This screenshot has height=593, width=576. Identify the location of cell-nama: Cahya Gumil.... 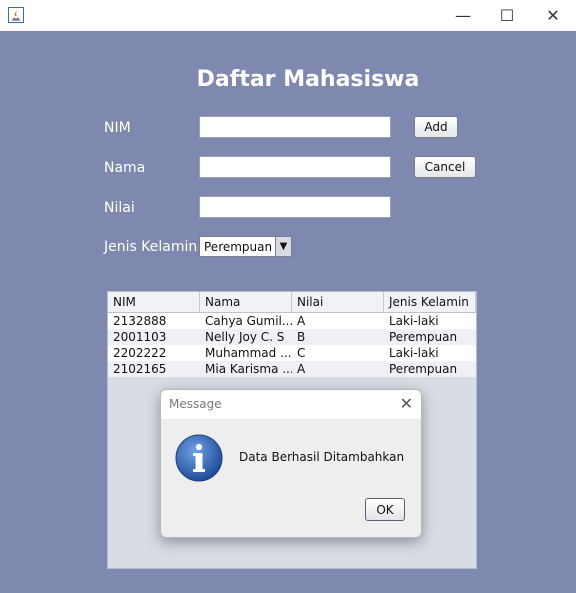
(248, 321).